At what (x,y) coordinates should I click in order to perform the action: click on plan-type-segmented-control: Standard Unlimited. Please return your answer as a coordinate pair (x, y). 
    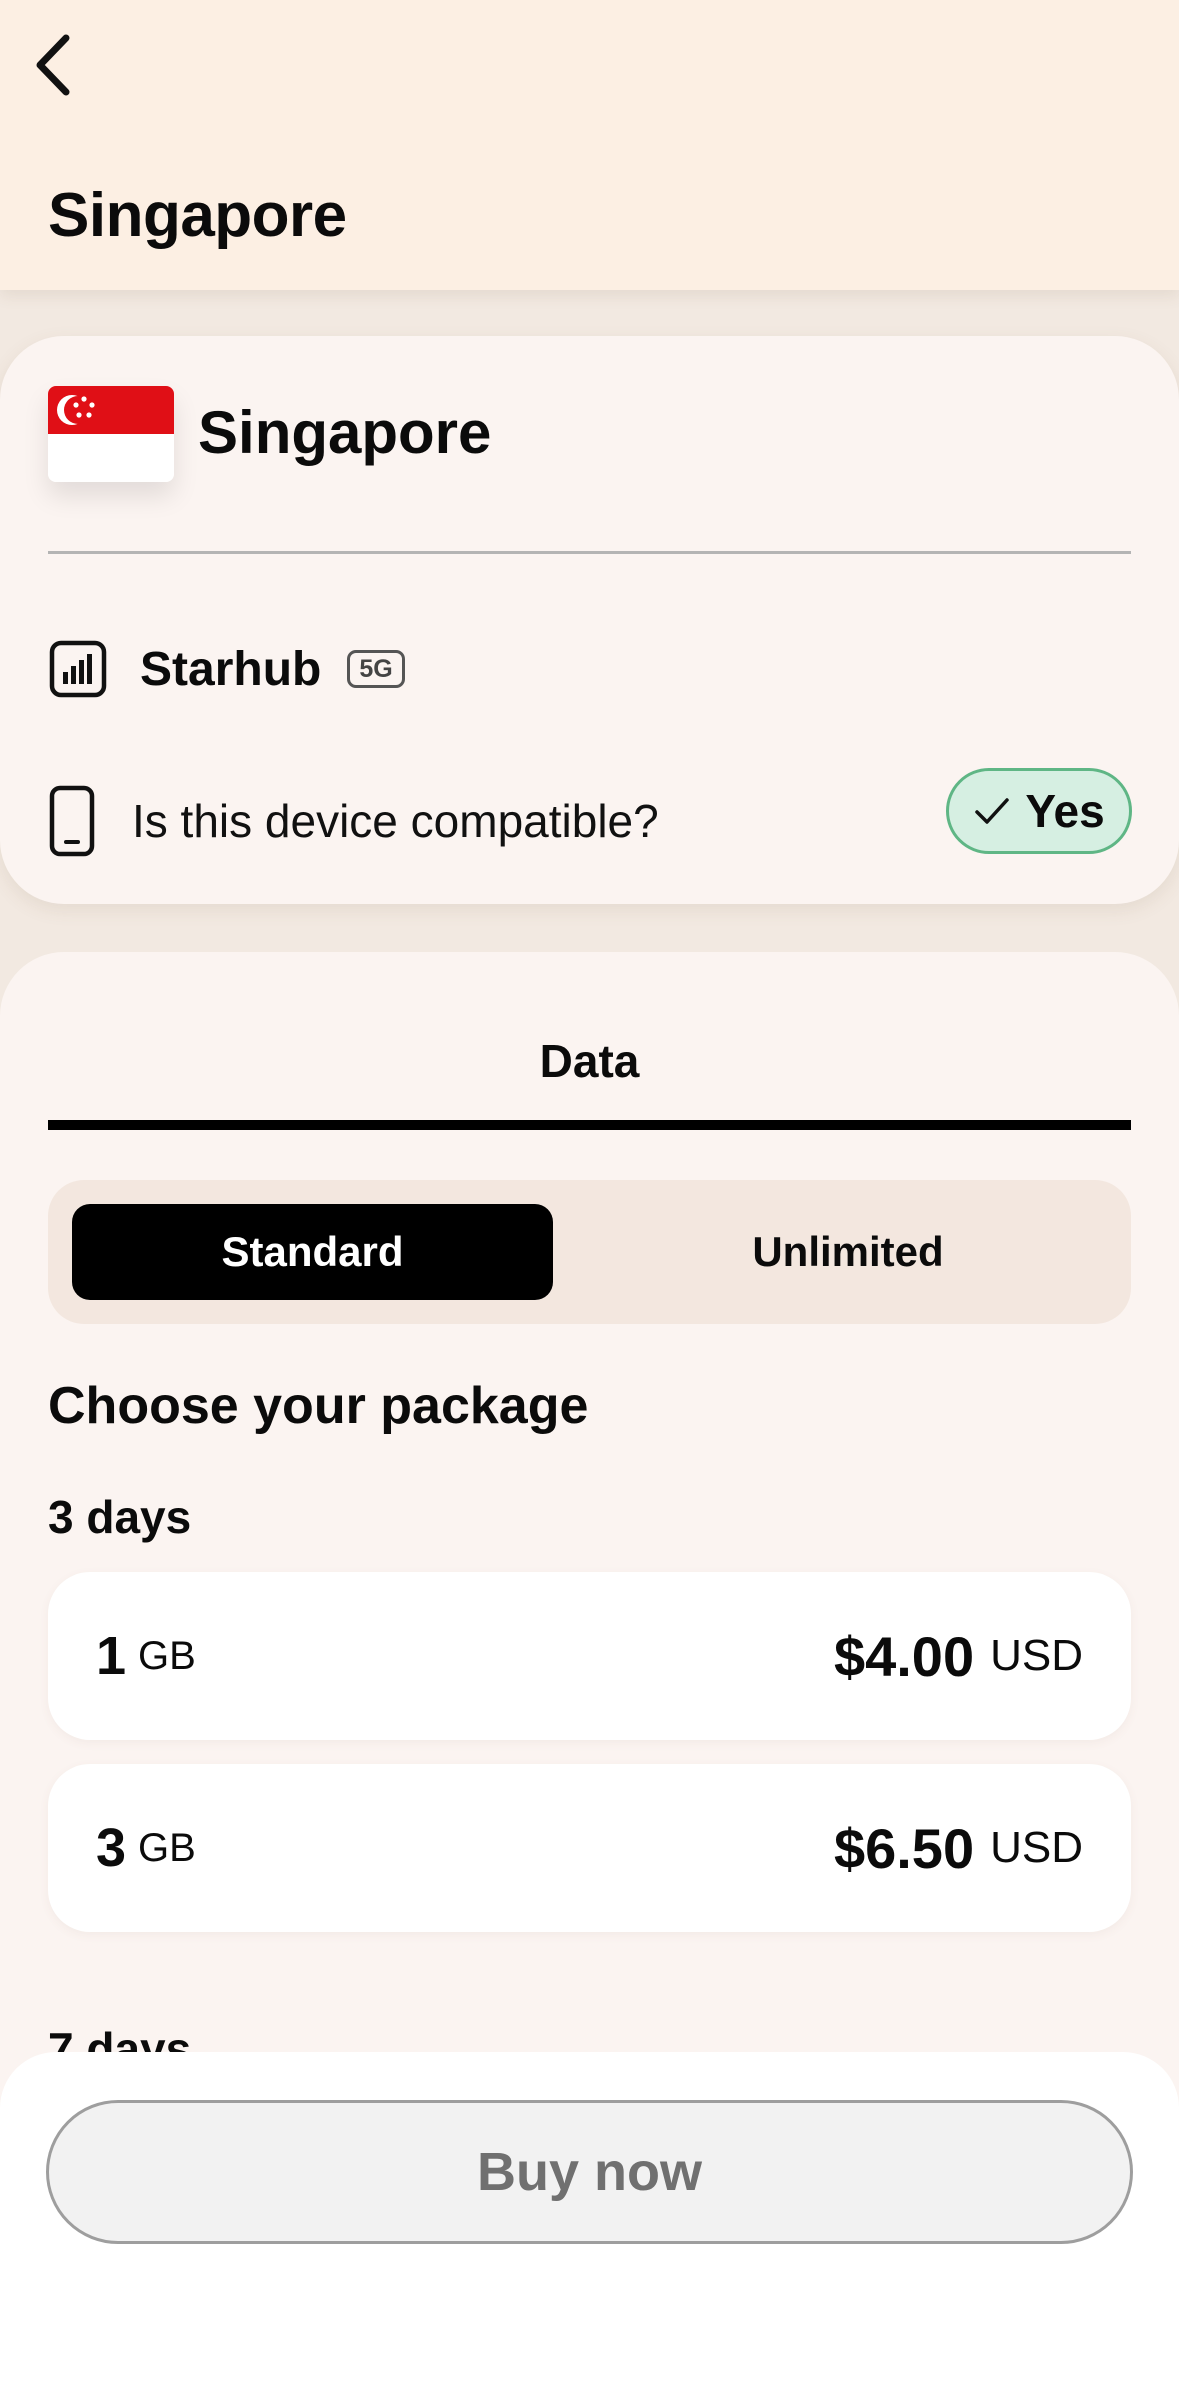
    Looking at the image, I should click on (589, 1252).